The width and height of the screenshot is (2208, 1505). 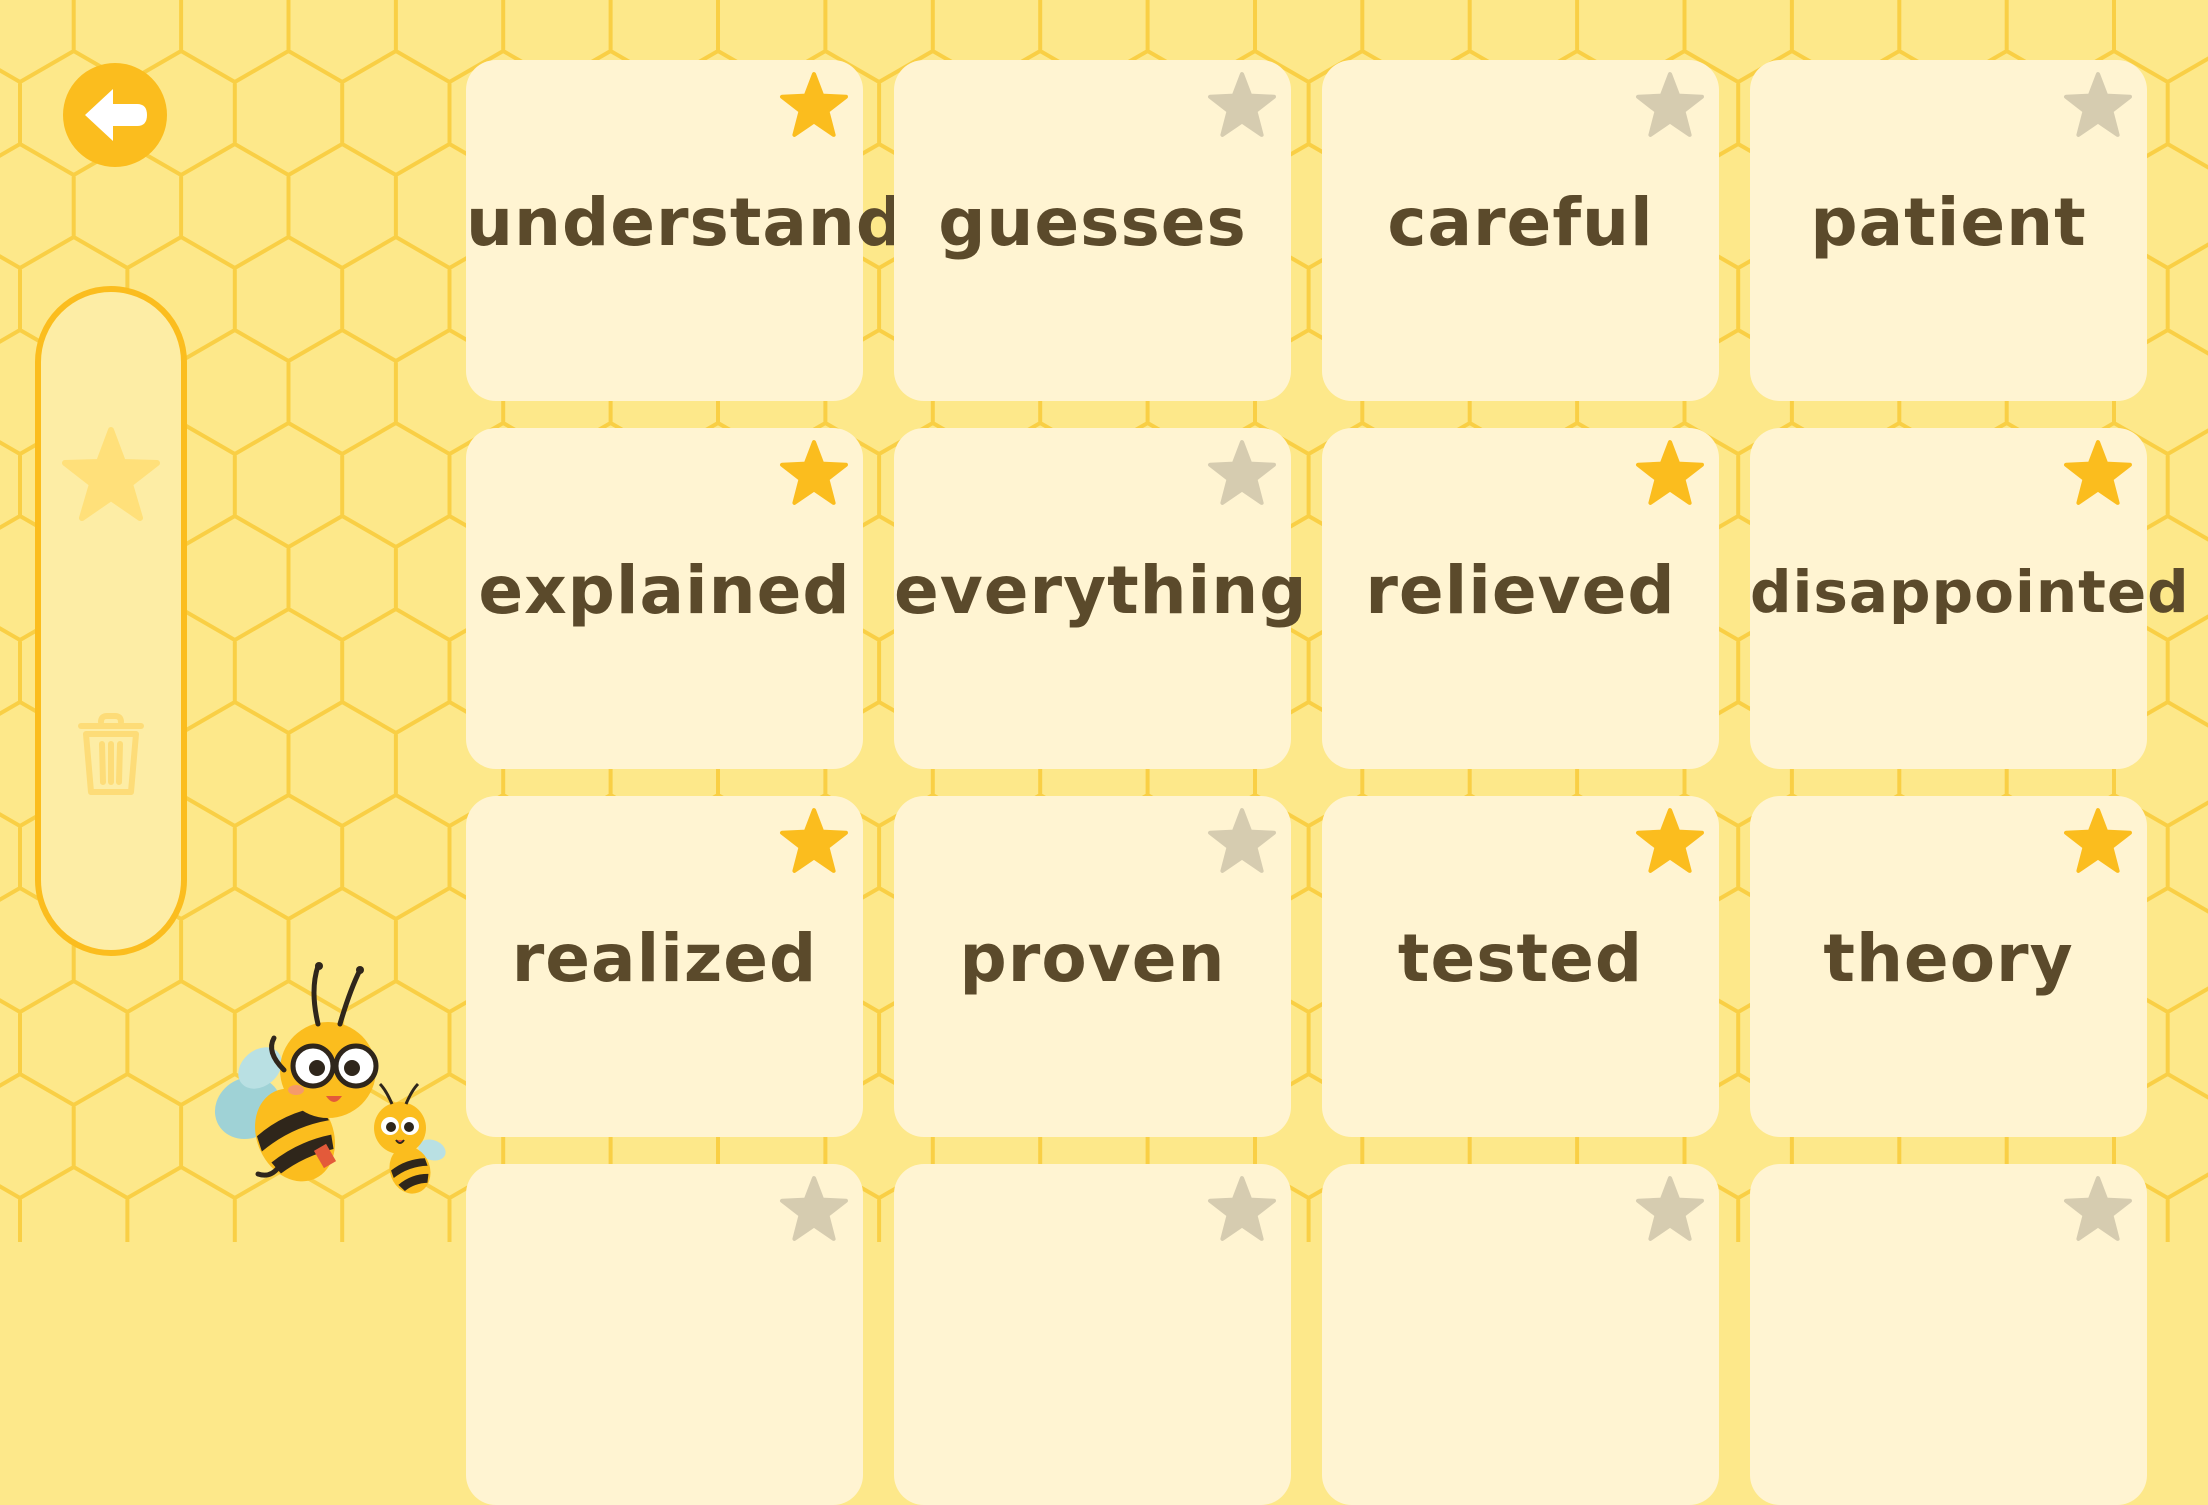 I want to click on word-card: everything, so click(x=1101, y=598).